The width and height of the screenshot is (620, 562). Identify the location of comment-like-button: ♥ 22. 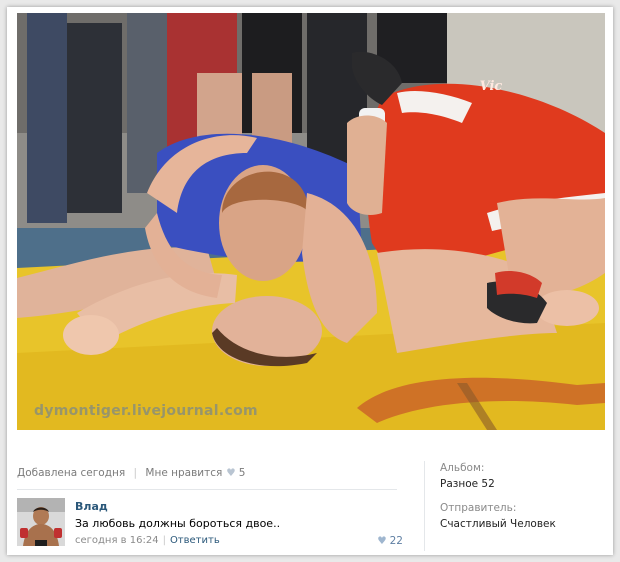
(390, 541).